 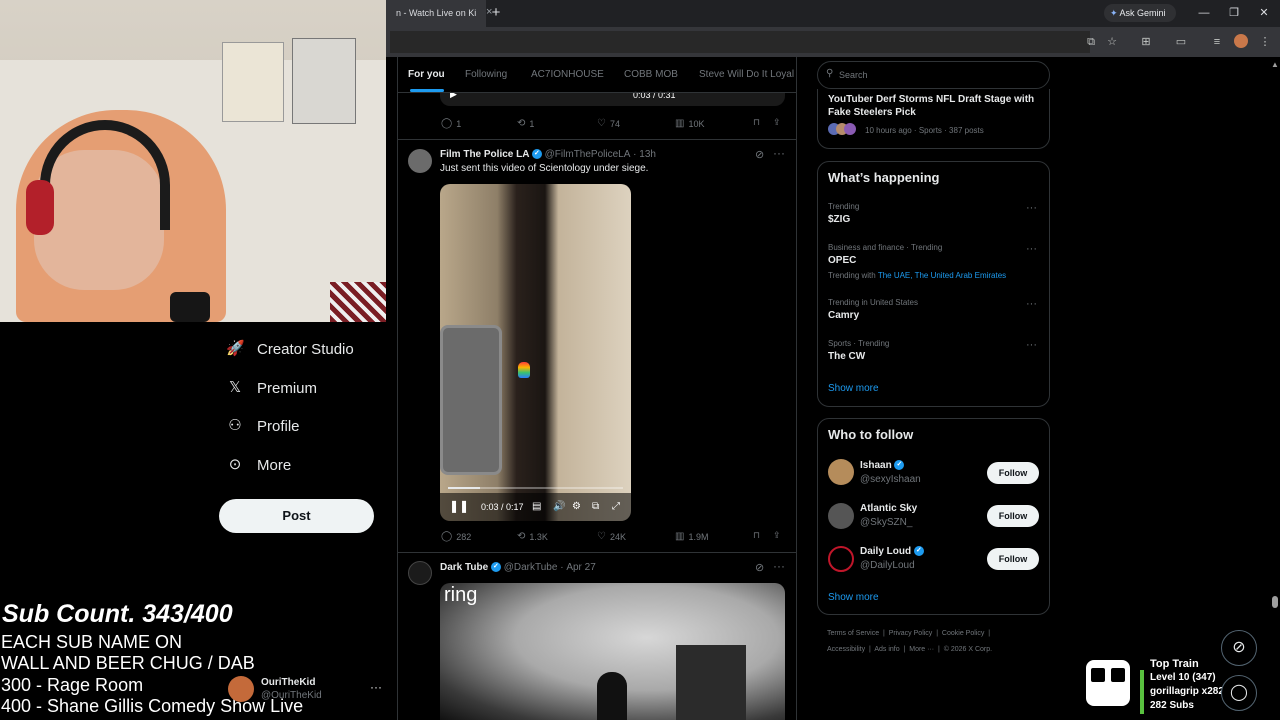 I want to click on webcam-poster, so click(x=324, y=81).